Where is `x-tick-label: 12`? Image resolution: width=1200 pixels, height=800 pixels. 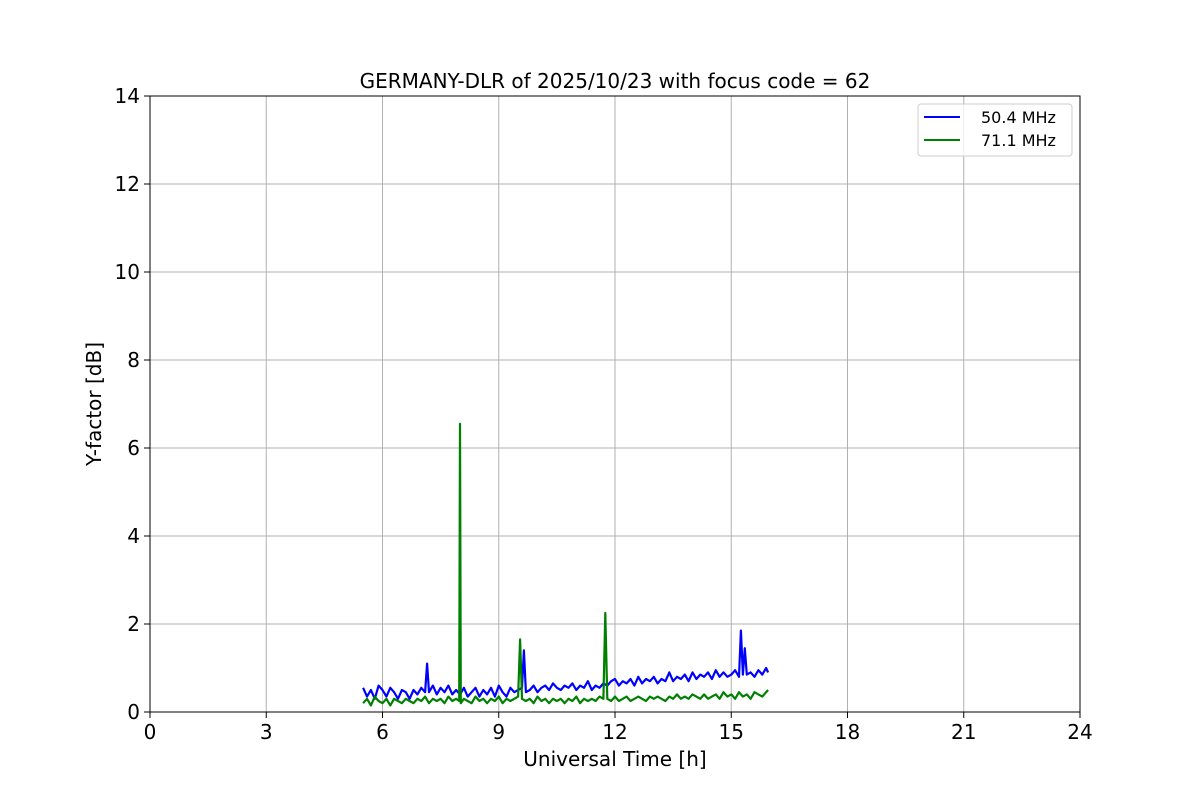
x-tick-label: 12 is located at coordinates (614, 732).